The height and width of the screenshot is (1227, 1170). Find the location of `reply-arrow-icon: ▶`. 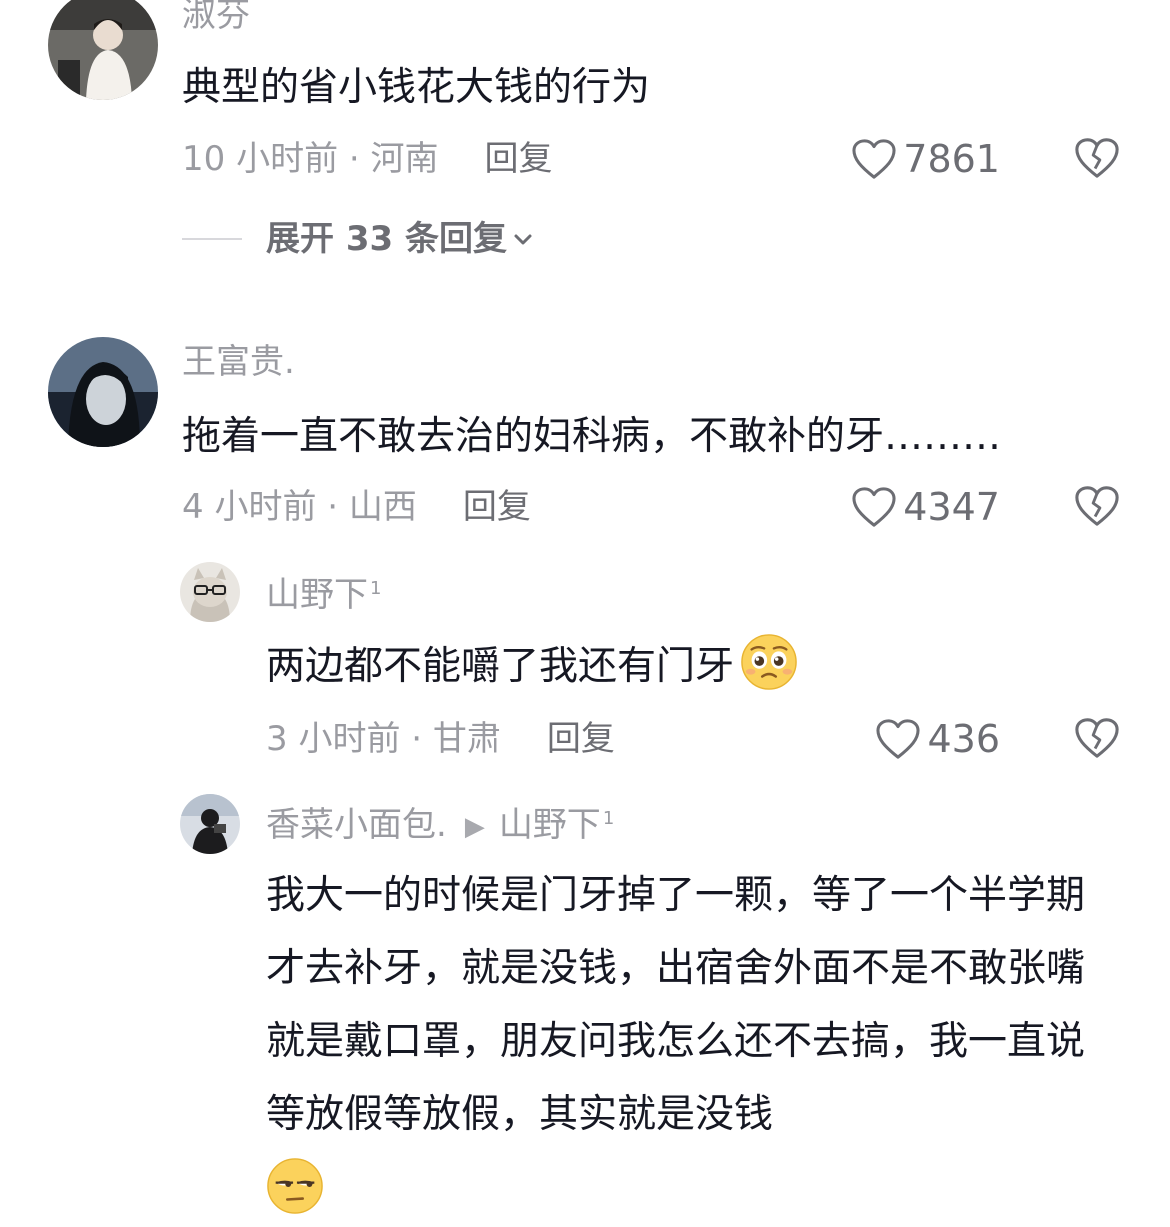

reply-arrow-icon: ▶ is located at coordinates (474, 826).